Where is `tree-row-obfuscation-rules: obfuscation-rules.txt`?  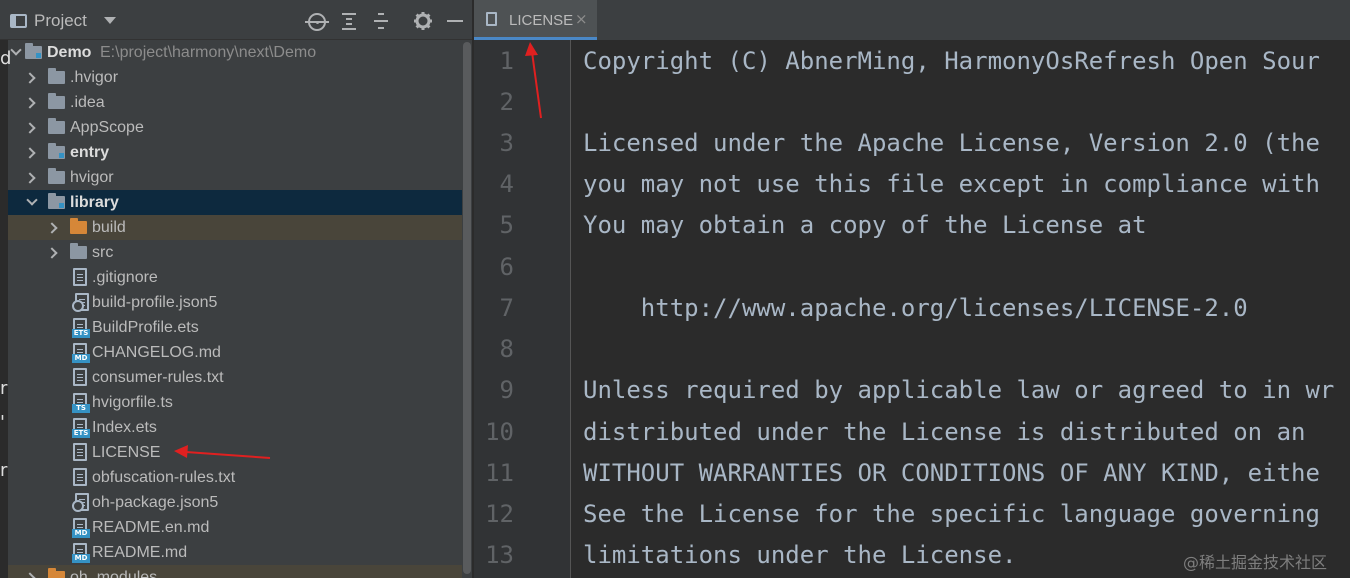
tree-row-obfuscation-rules: obfuscation-rules.txt is located at coordinates (235, 477).